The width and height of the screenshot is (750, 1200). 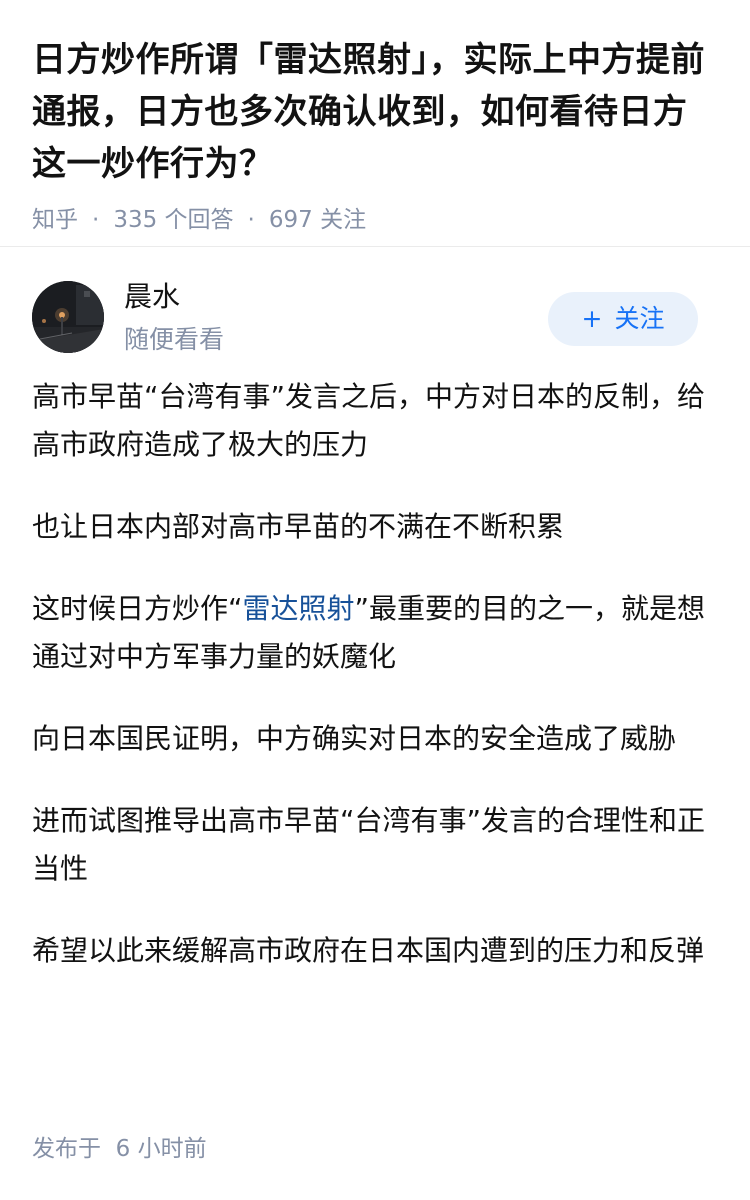 I want to click on paragraph-text: 也让日本内部对高市早苗的不满在不断积累, so click(x=298, y=526).